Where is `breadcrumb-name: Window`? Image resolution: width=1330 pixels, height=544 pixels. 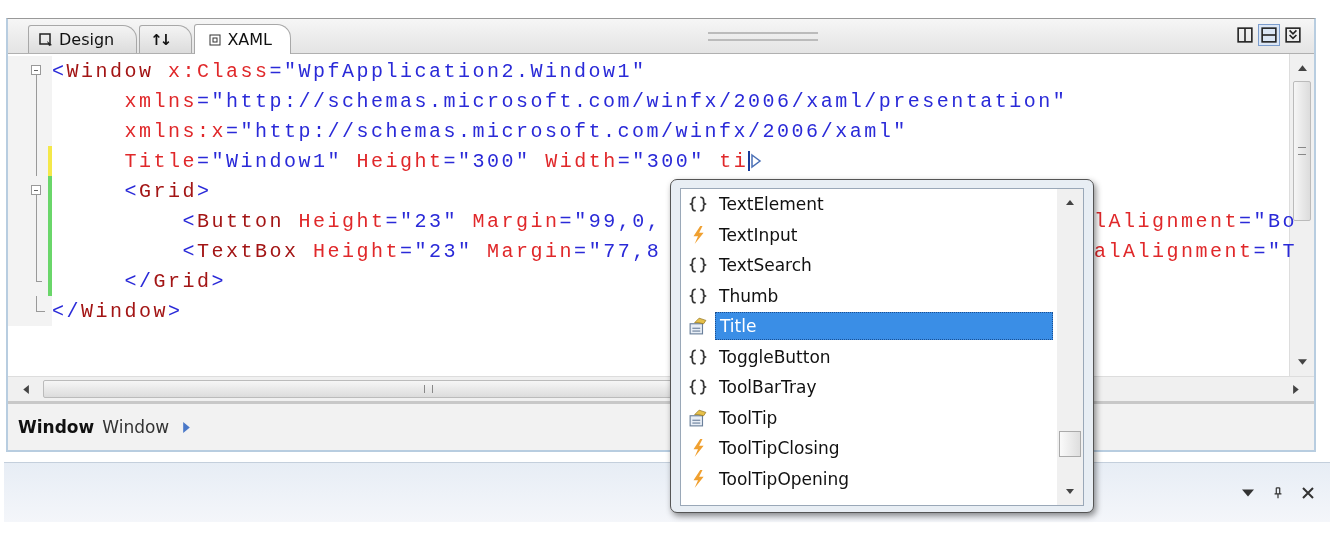
breadcrumb-name: Window is located at coordinates (136, 427).